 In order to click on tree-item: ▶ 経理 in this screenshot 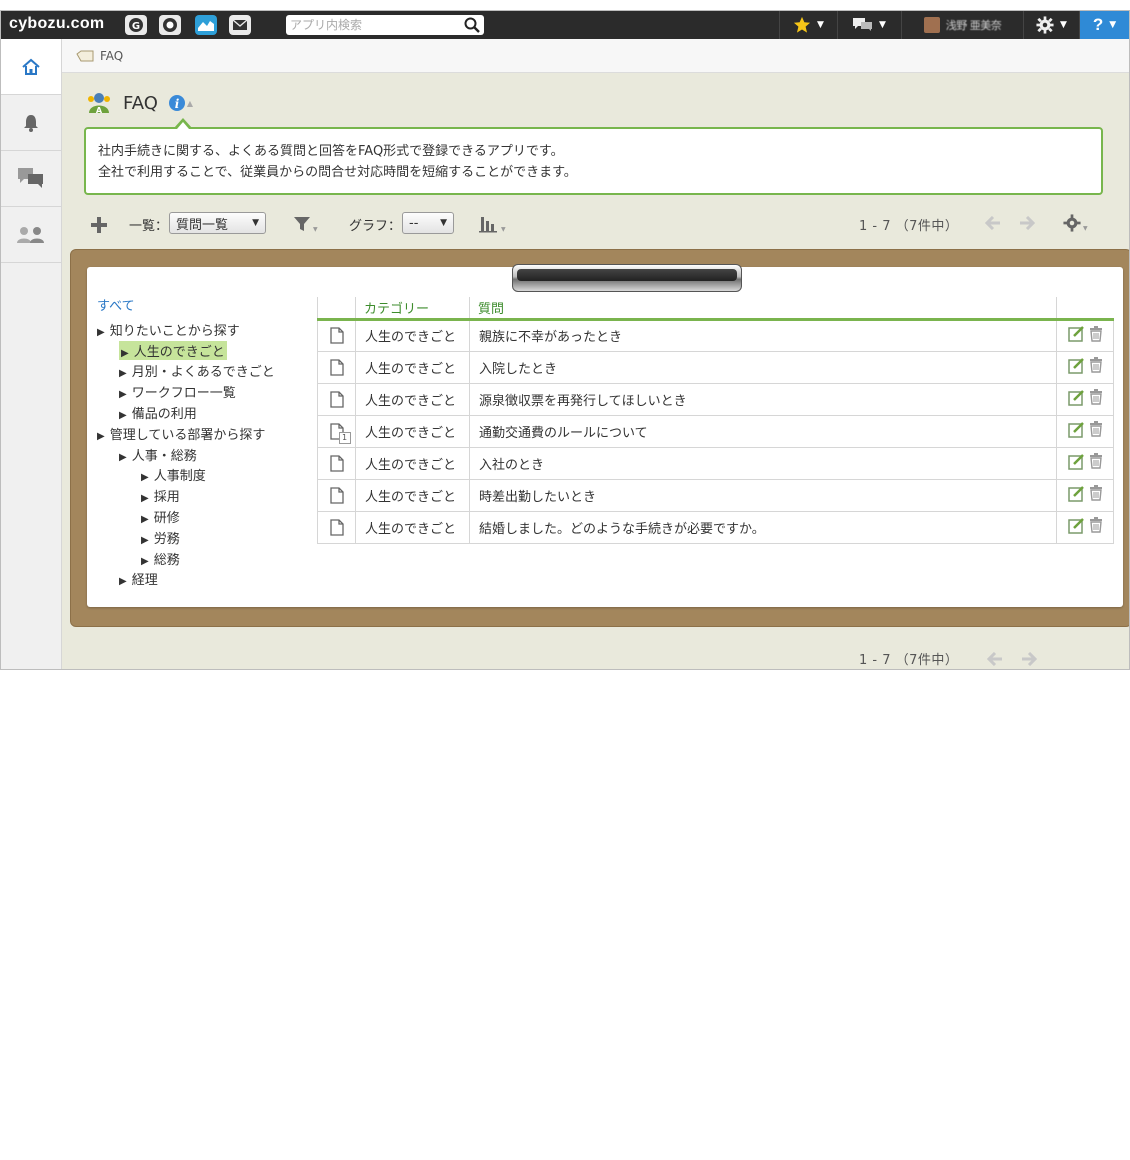, I will do `click(202, 579)`.